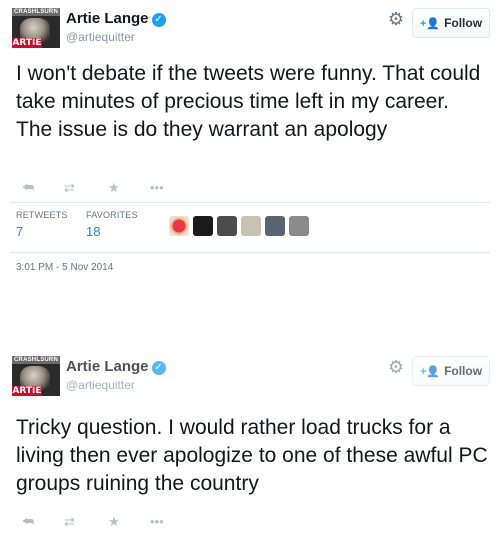  I want to click on retweets-label: RETWEETS, so click(42, 215).